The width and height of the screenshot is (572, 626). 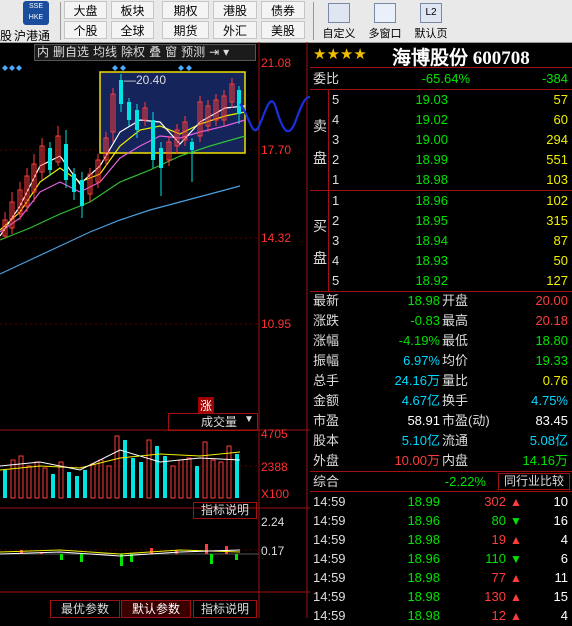 What do you see at coordinates (554, 78) in the screenshot?
I see `weibi-diff: -384` at bounding box center [554, 78].